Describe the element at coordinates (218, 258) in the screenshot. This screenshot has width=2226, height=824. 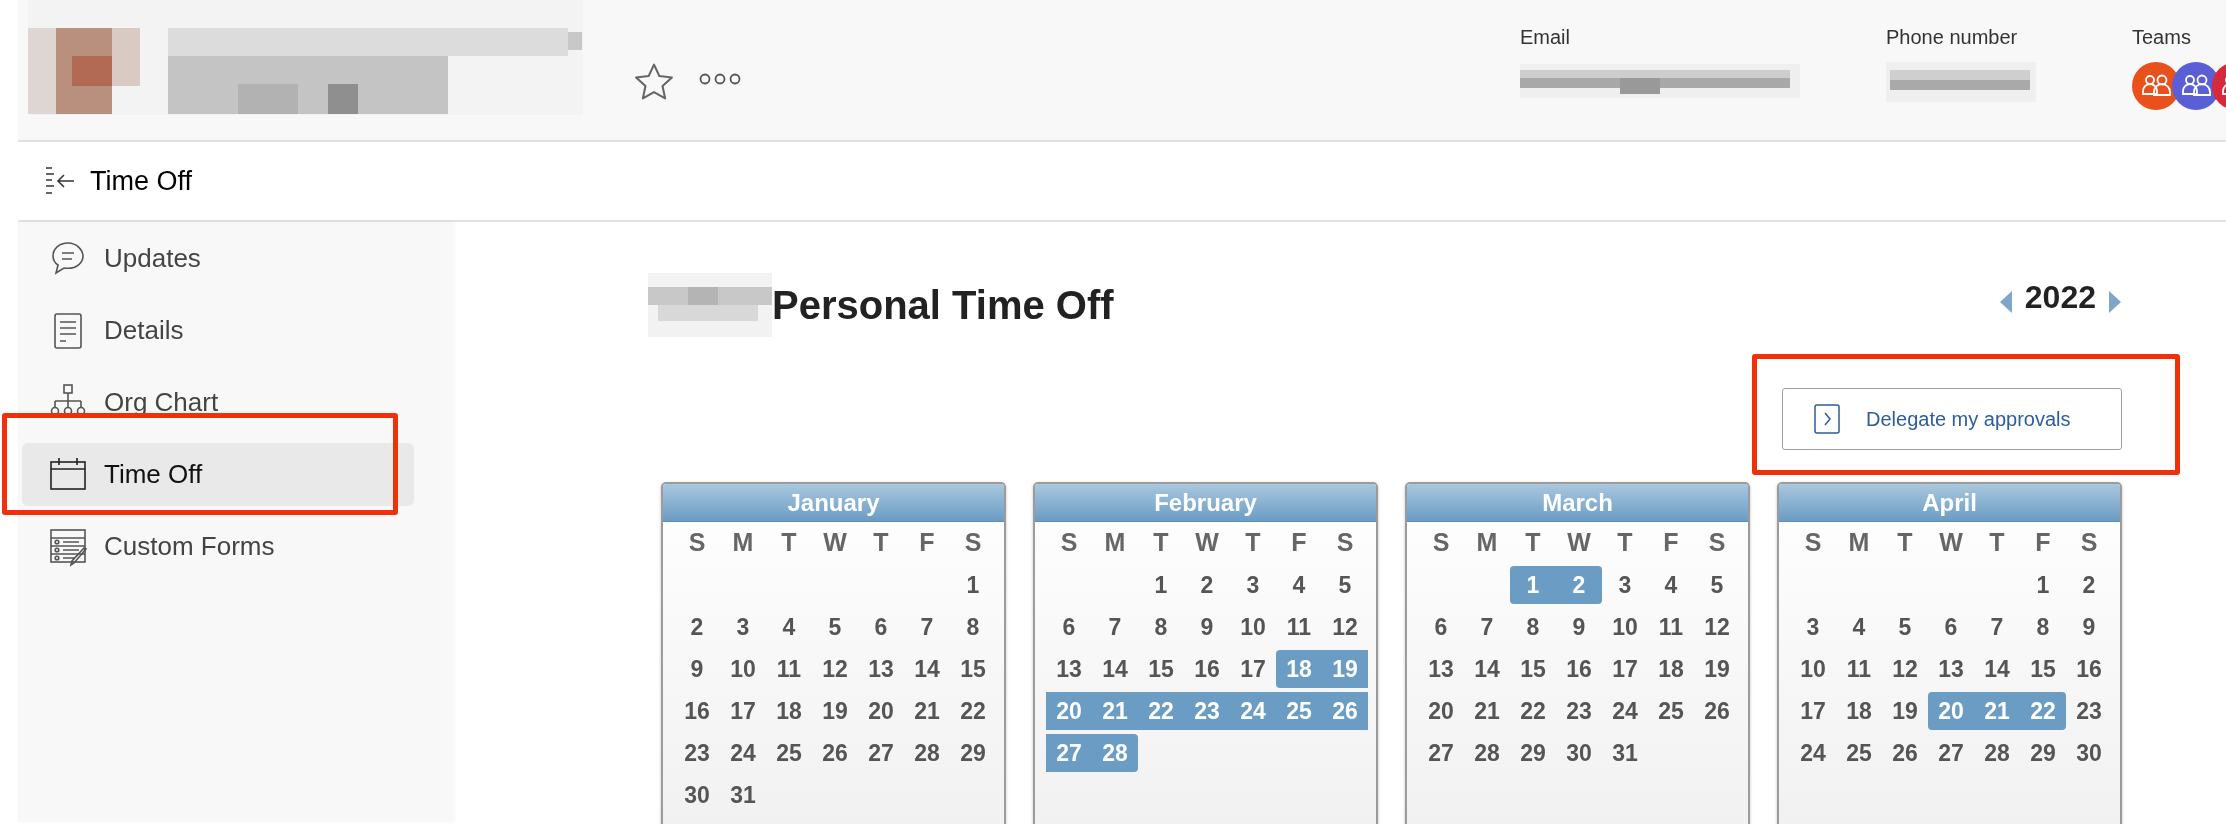
I see `sidebar-item: Updates` at that location.